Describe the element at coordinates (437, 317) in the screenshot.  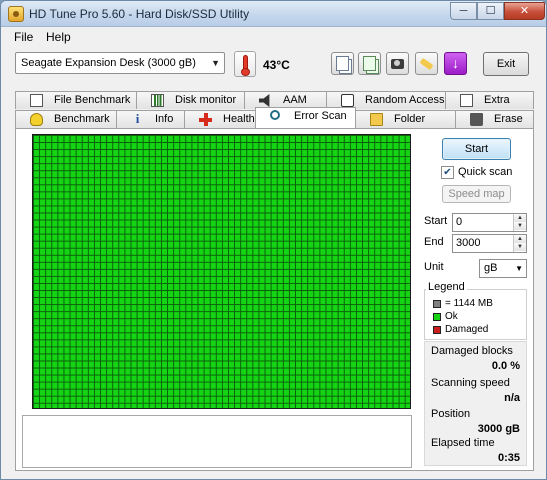
I see `legend-ok-swatch` at that location.